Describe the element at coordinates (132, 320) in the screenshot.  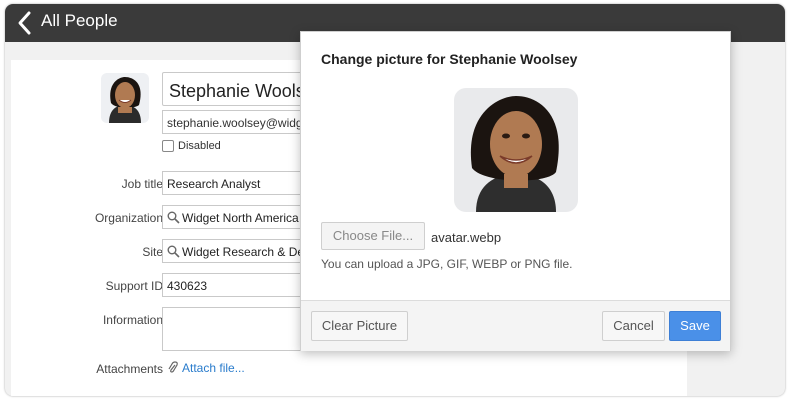
I see `information-label: Information` at that location.